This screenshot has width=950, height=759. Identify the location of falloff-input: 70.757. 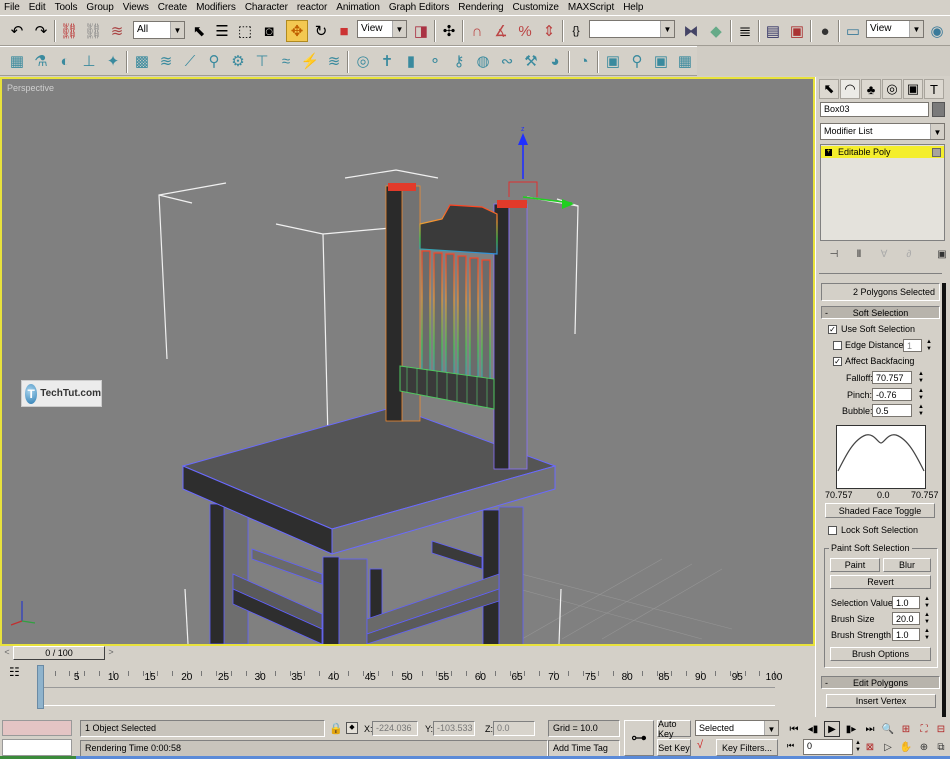
(892, 377).